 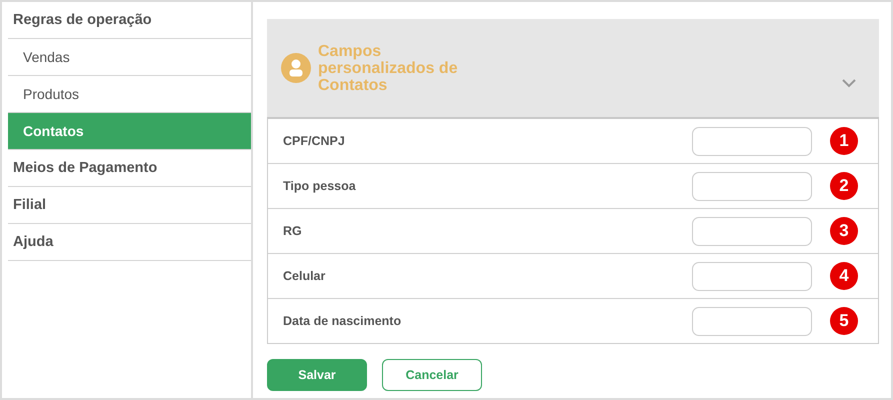 I want to click on number-badge: 2, so click(x=844, y=186).